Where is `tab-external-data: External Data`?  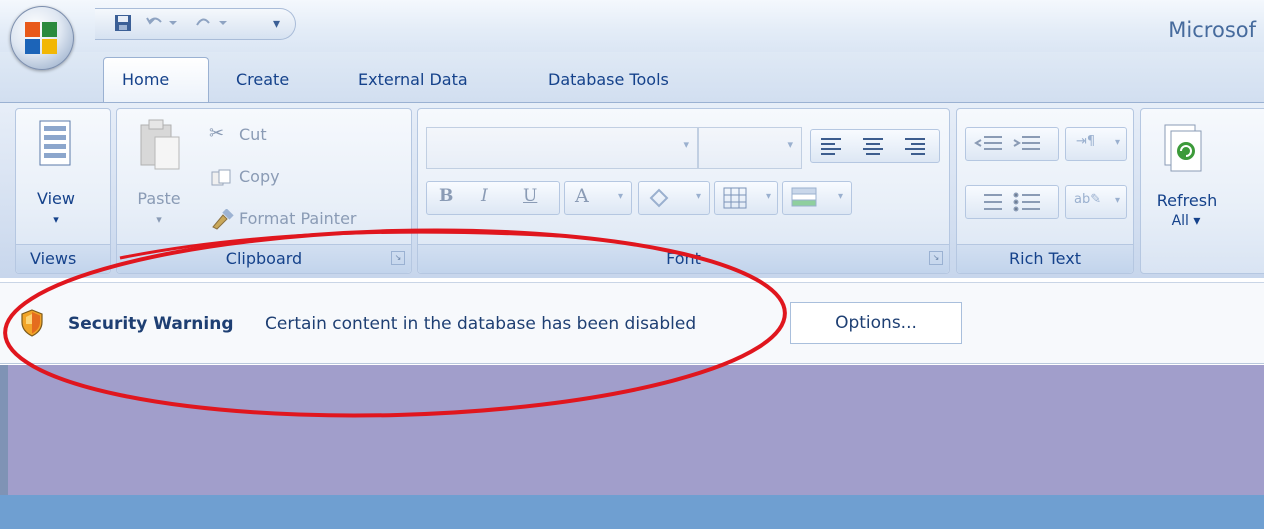 tab-external-data: External Data is located at coordinates (413, 79).